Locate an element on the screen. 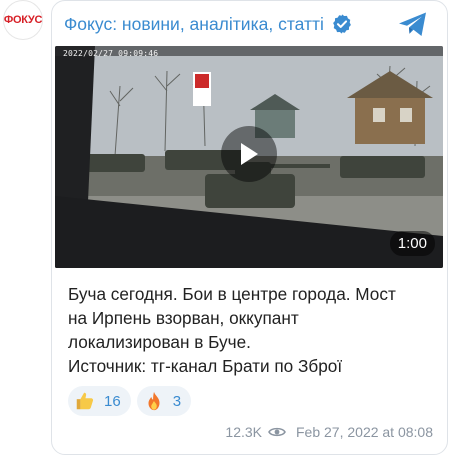  reaction-count: 3 is located at coordinates (177, 401).